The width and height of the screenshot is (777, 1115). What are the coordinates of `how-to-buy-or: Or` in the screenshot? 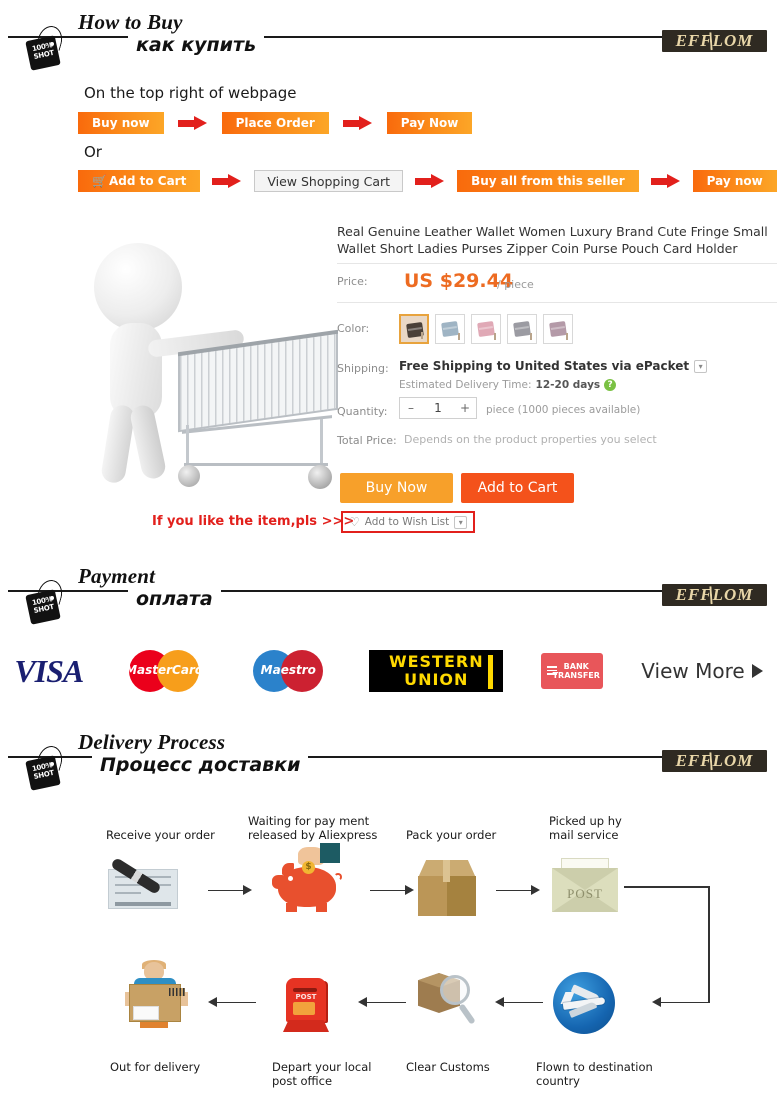 It's located at (93, 152).